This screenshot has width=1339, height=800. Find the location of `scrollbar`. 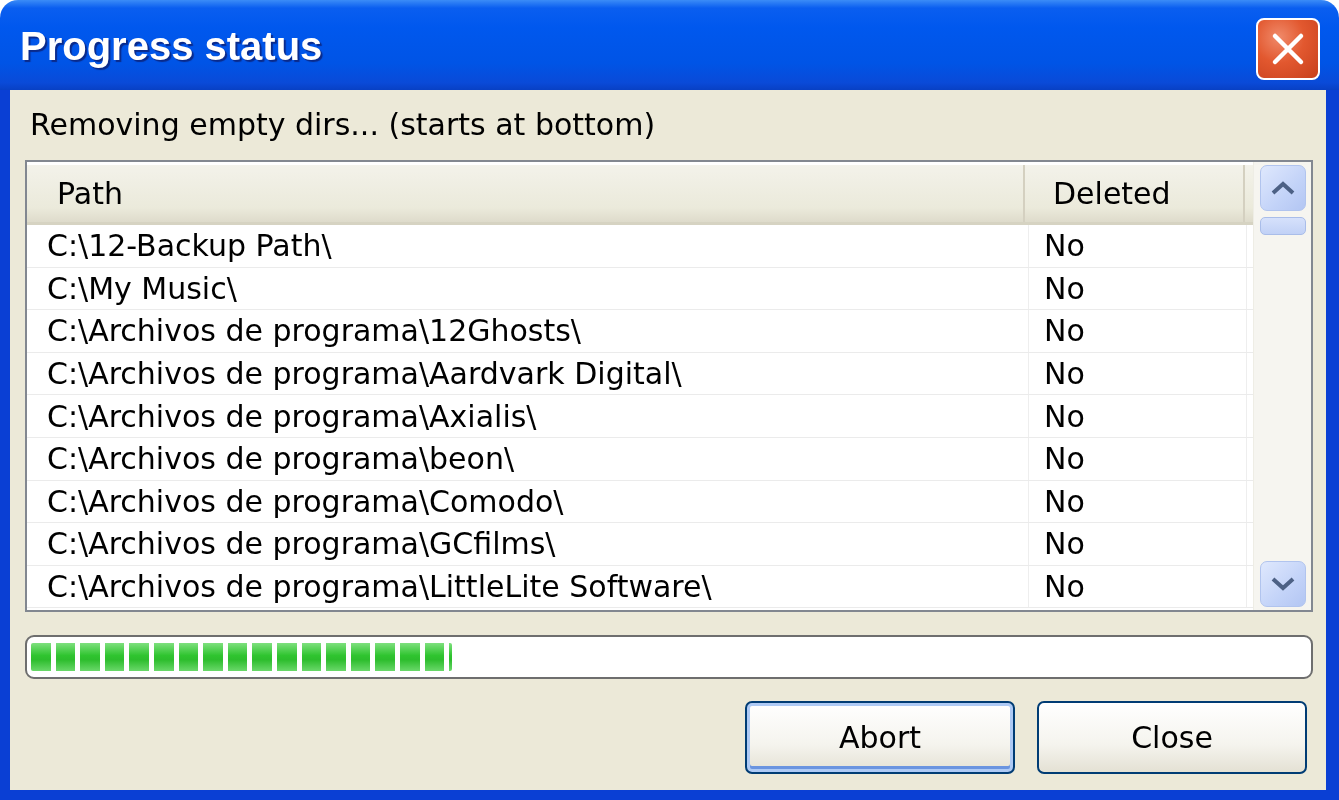

scrollbar is located at coordinates (1282, 386).